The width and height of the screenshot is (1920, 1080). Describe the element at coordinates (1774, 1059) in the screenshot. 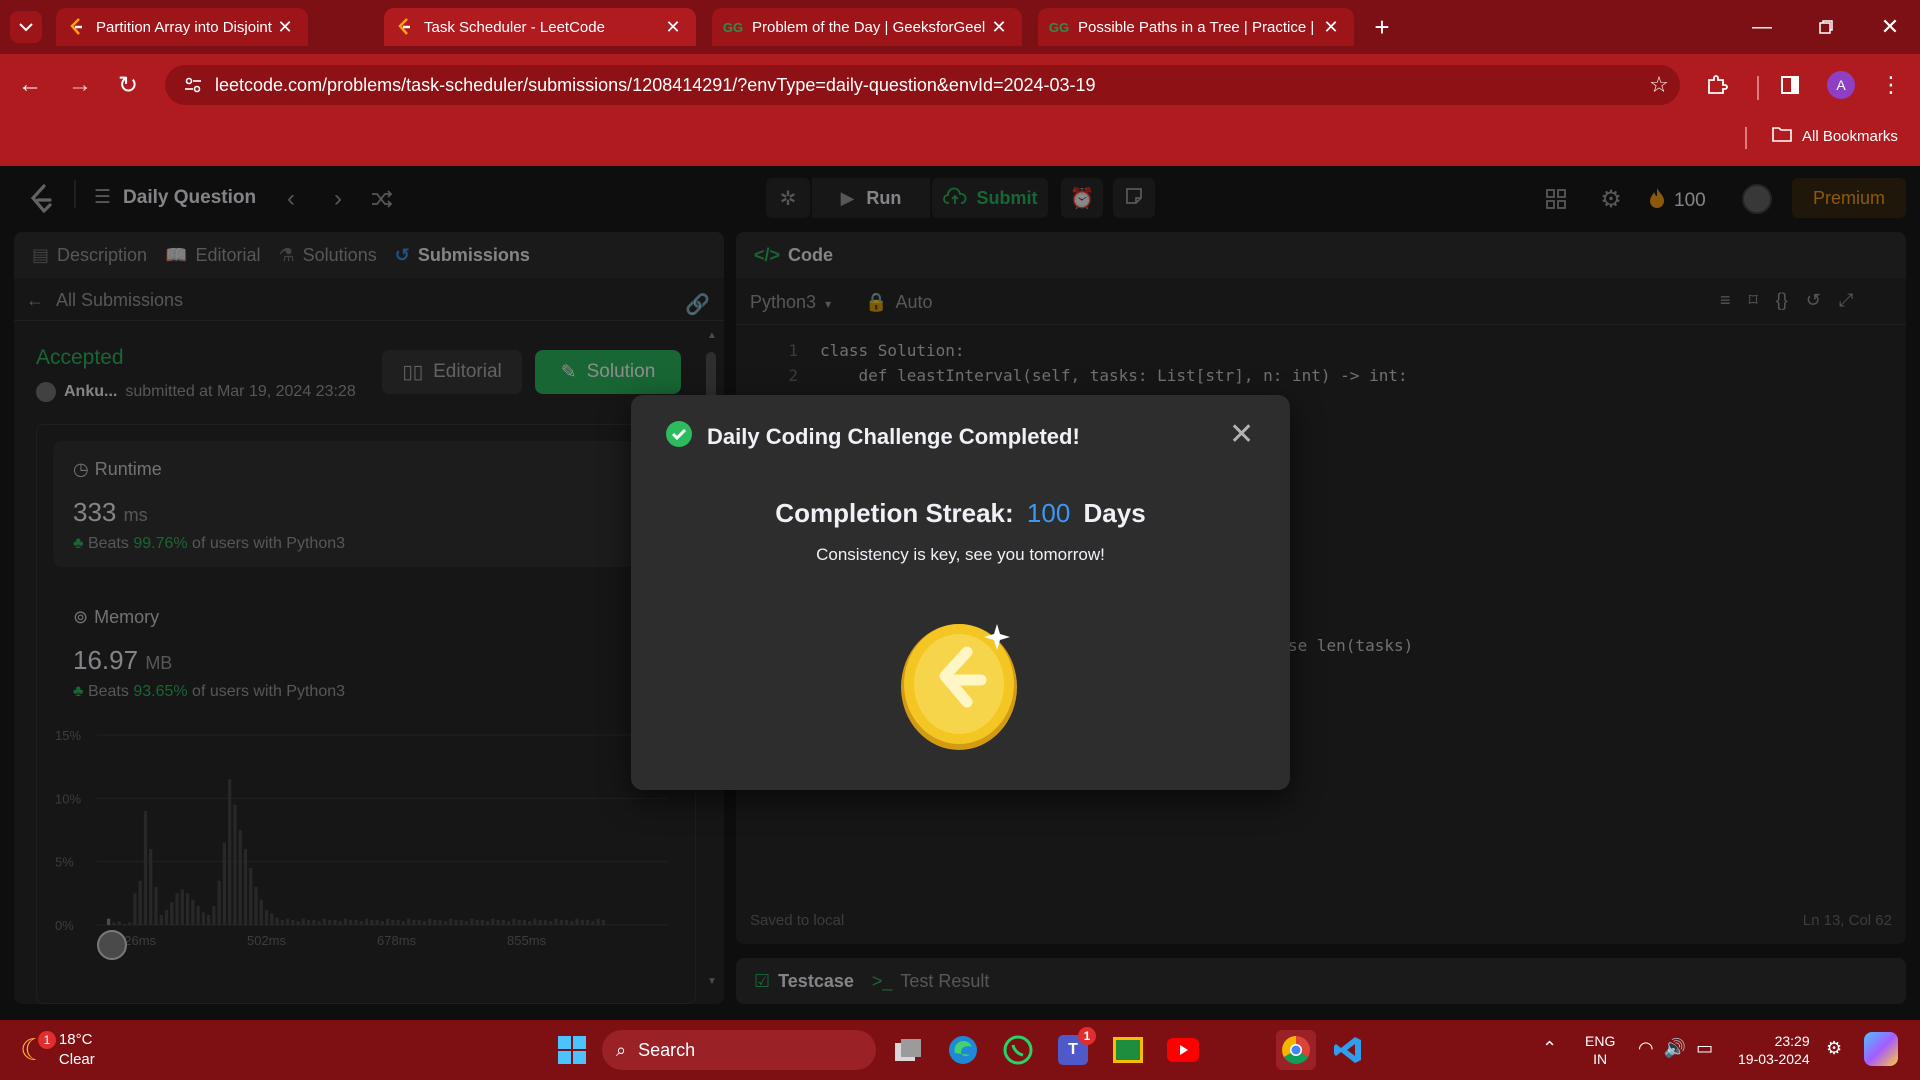

I see `date: 19-03-2024` at that location.